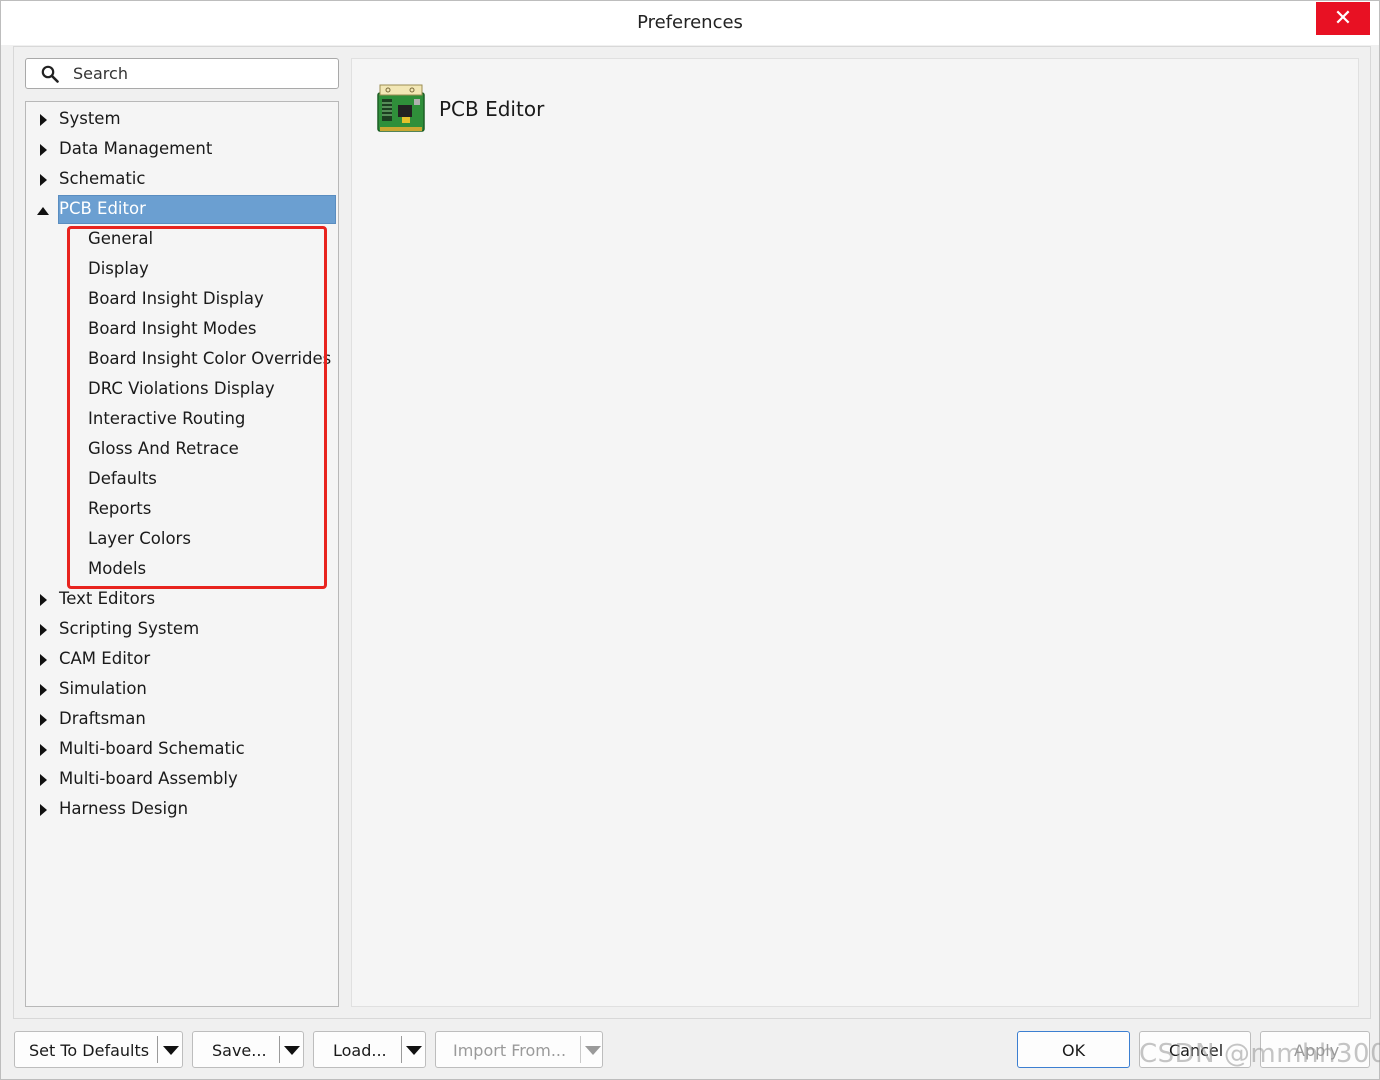 The width and height of the screenshot is (1380, 1080). What do you see at coordinates (182, 73) in the screenshot?
I see `search-input: Search` at bounding box center [182, 73].